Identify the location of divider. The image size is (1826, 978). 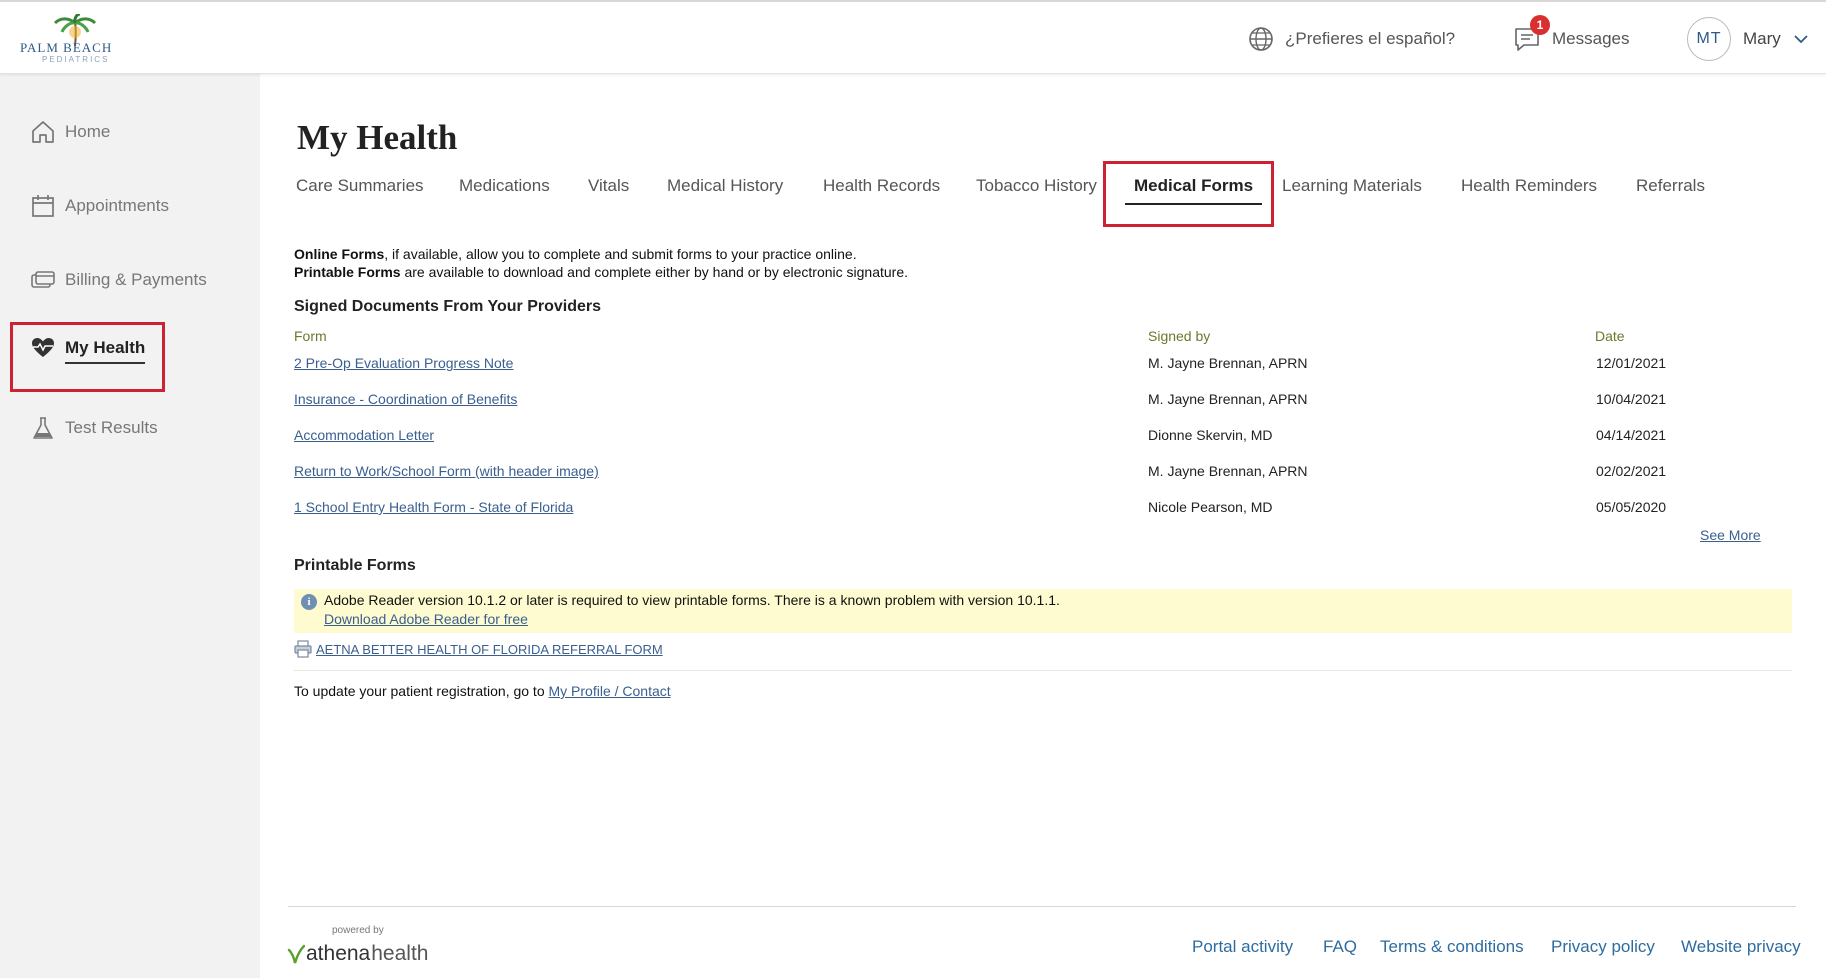
(1043, 670).